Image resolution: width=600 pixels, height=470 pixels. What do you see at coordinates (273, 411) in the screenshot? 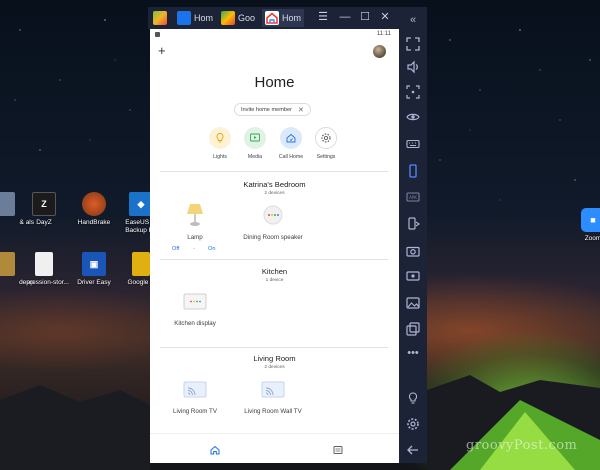
I see `device-label: Living Room Wall TV` at bounding box center [273, 411].